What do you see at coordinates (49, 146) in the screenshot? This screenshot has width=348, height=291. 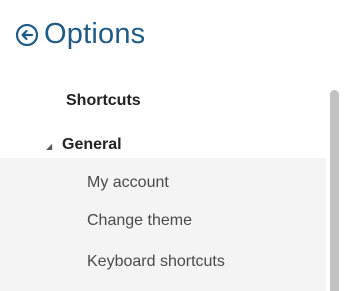 I see `collapse-triangle-icon: ◢` at bounding box center [49, 146].